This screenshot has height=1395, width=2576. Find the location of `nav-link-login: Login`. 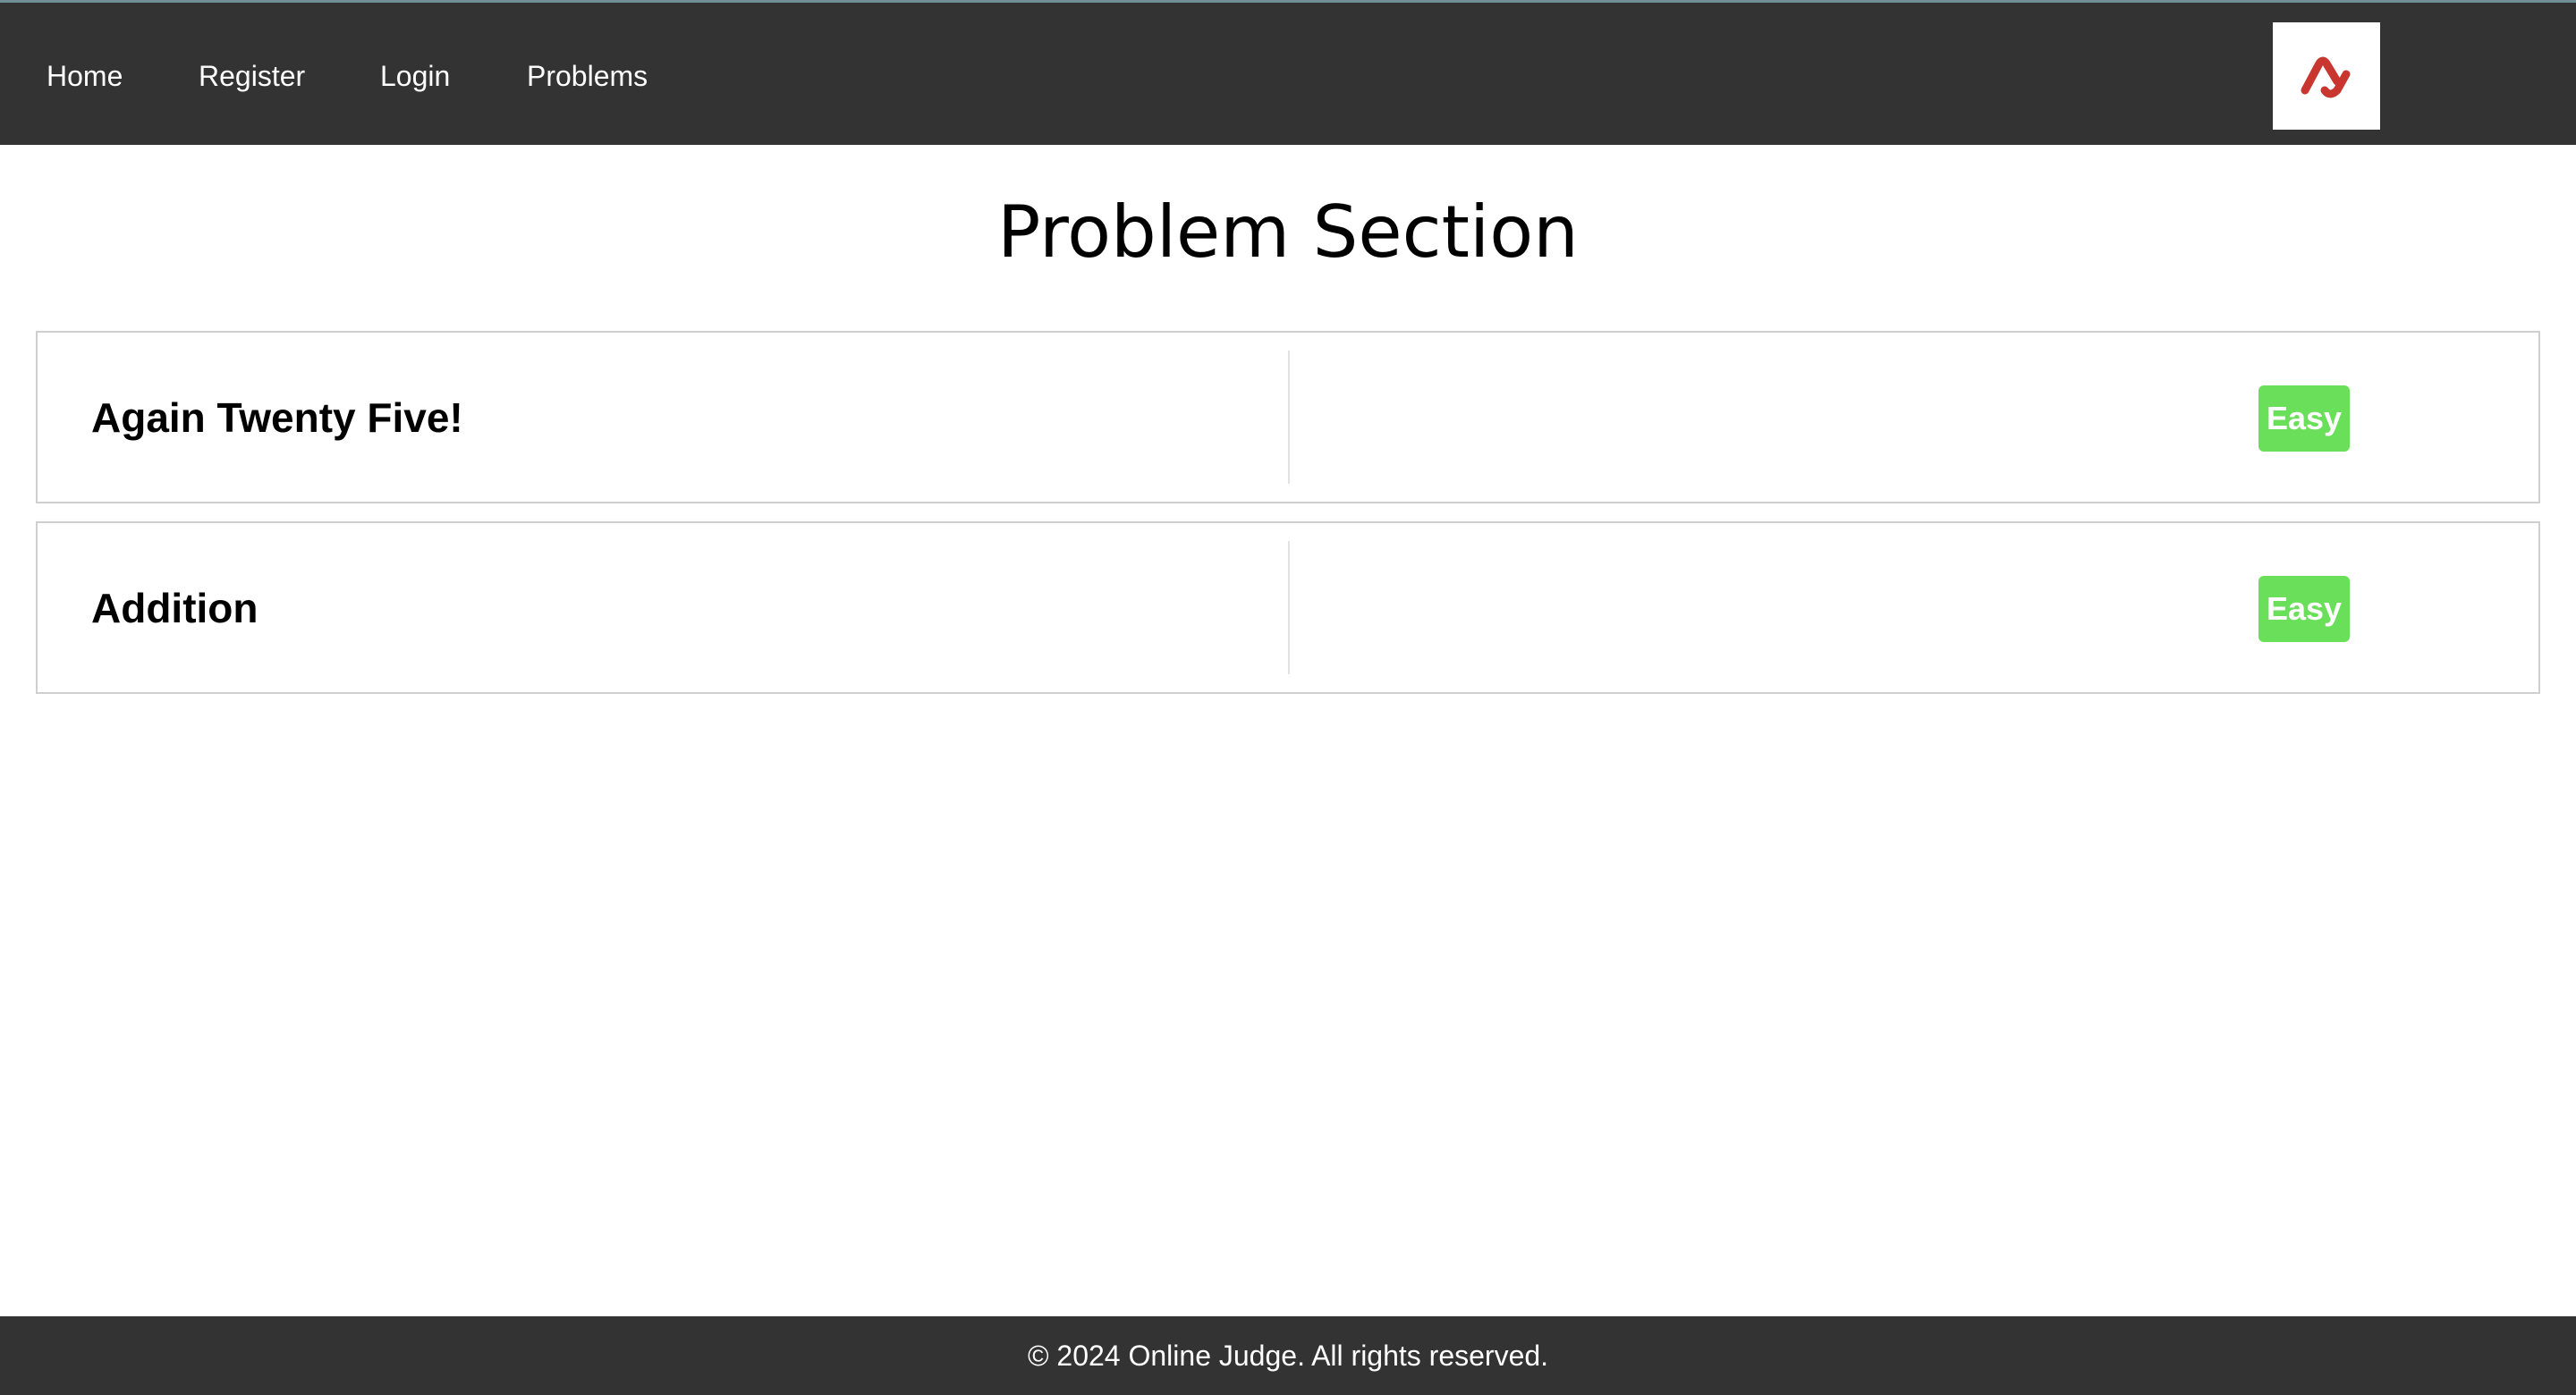

nav-link-login: Login is located at coordinates (415, 76).